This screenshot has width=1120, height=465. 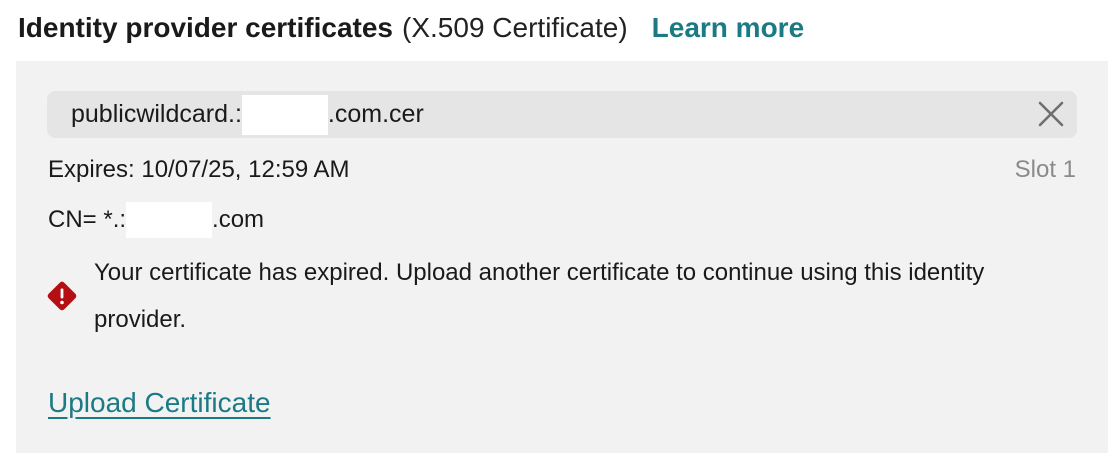 What do you see at coordinates (562, 114) in the screenshot?
I see `certificate-file-field: publicwildcard.: .com.cer` at bounding box center [562, 114].